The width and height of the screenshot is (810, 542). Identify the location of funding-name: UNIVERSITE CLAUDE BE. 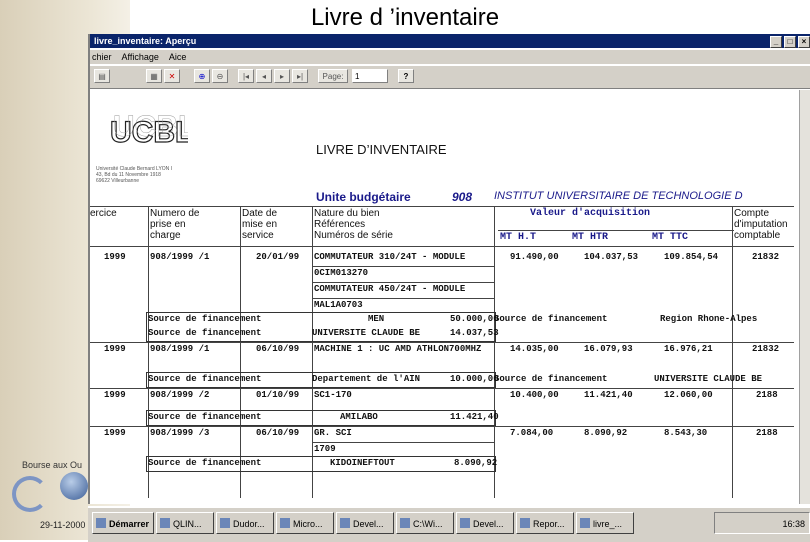
(366, 333).